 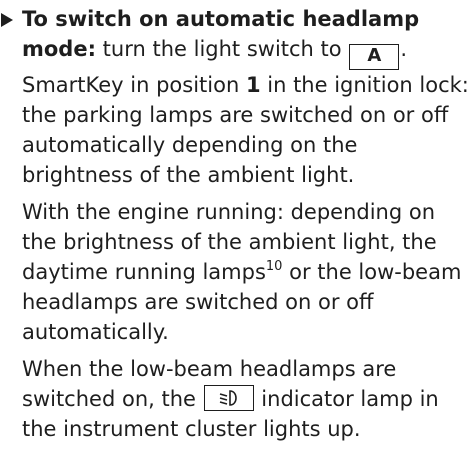 What do you see at coordinates (228, 398) in the screenshot?
I see `low-beam-headlamp-icon` at bounding box center [228, 398].